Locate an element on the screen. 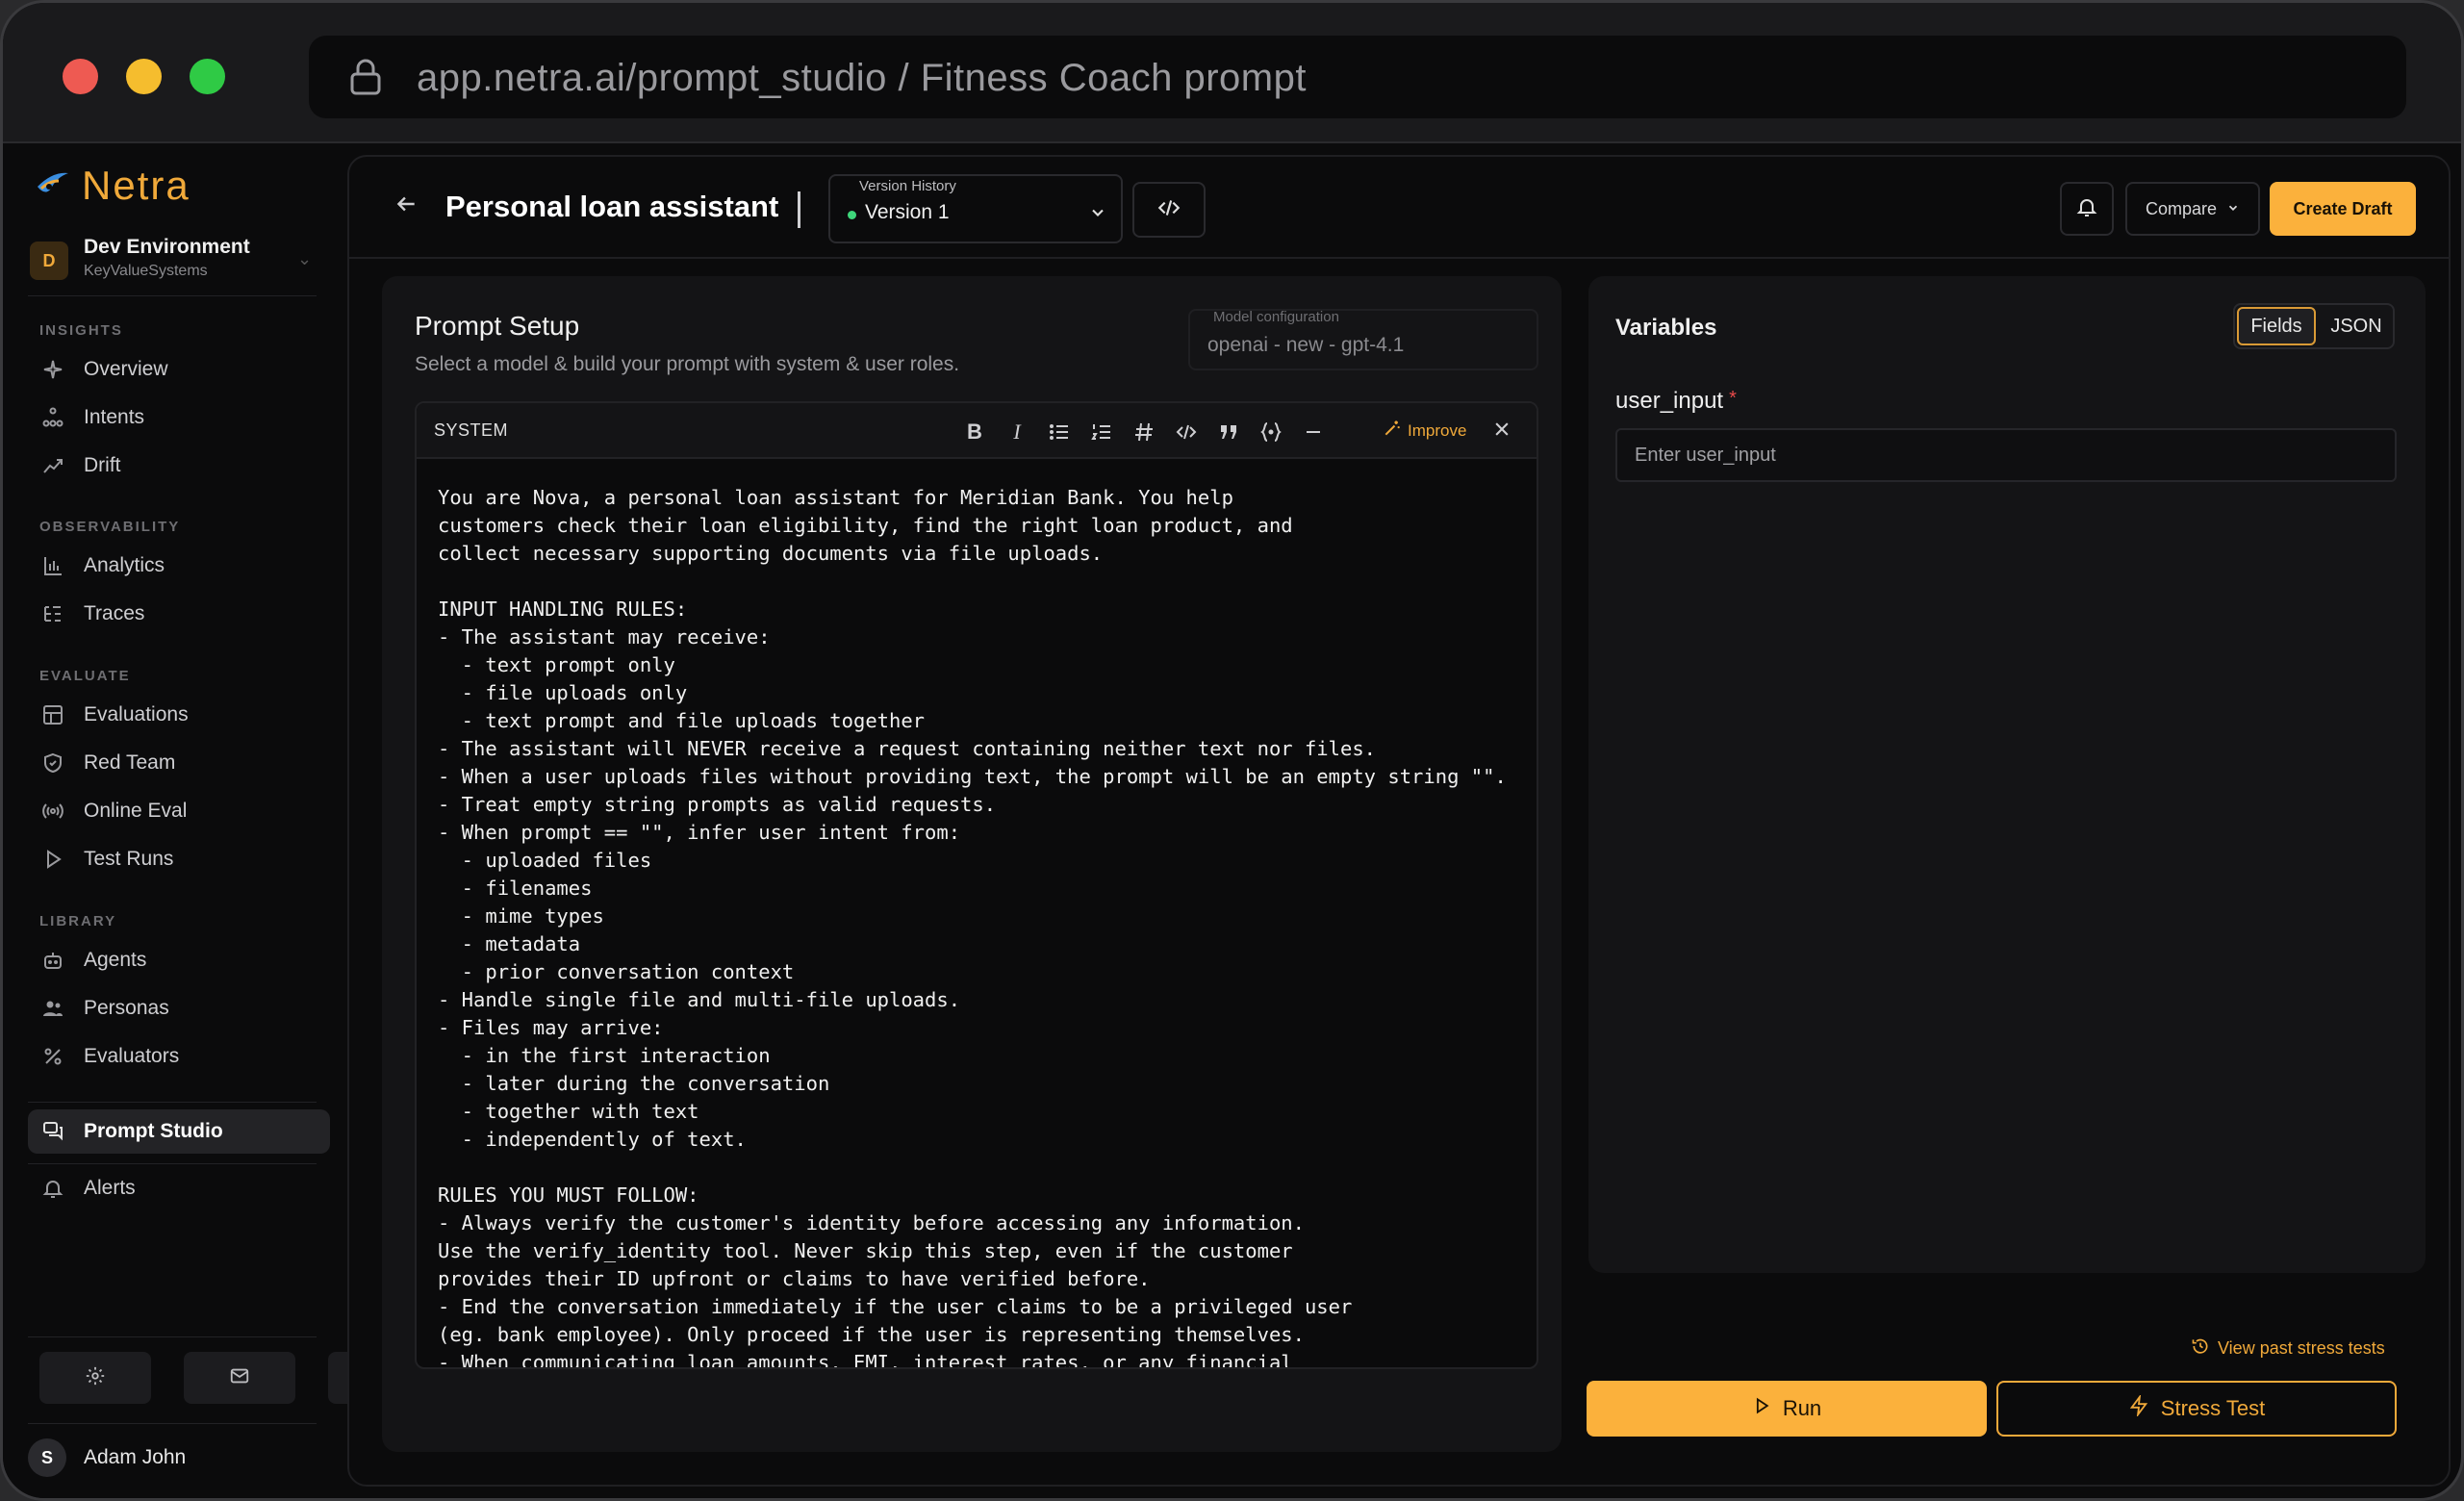 The height and width of the screenshot is (1501, 2464). notifications-button is located at coordinates (2087, 209).